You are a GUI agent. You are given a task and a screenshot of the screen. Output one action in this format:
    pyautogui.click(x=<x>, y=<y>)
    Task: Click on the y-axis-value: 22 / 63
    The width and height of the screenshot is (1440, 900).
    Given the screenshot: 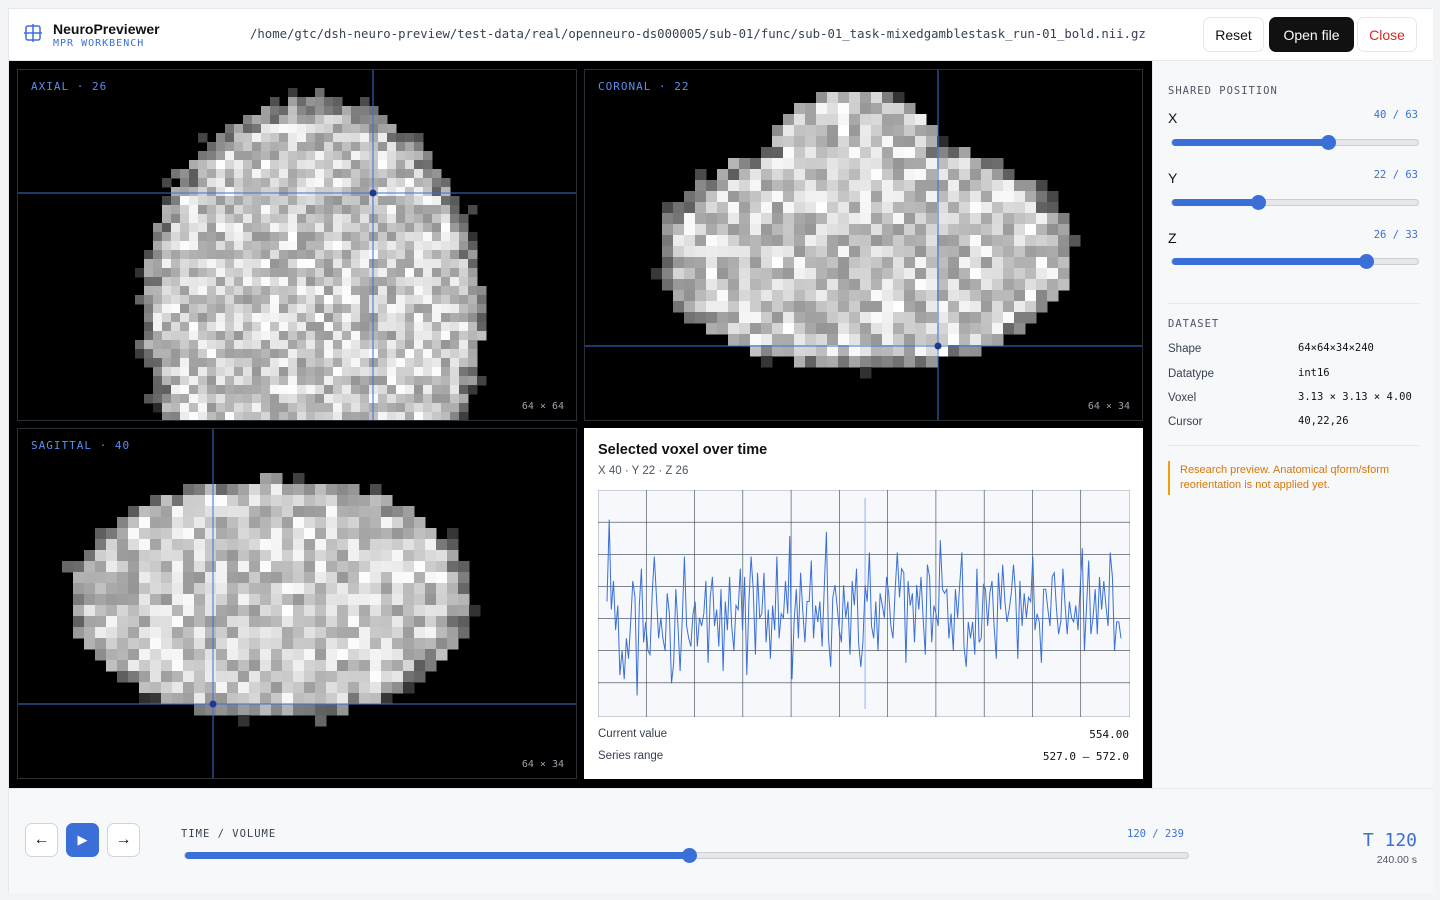 What is the action you would take?
    pyautogui.click(x=1395, y=175)
    